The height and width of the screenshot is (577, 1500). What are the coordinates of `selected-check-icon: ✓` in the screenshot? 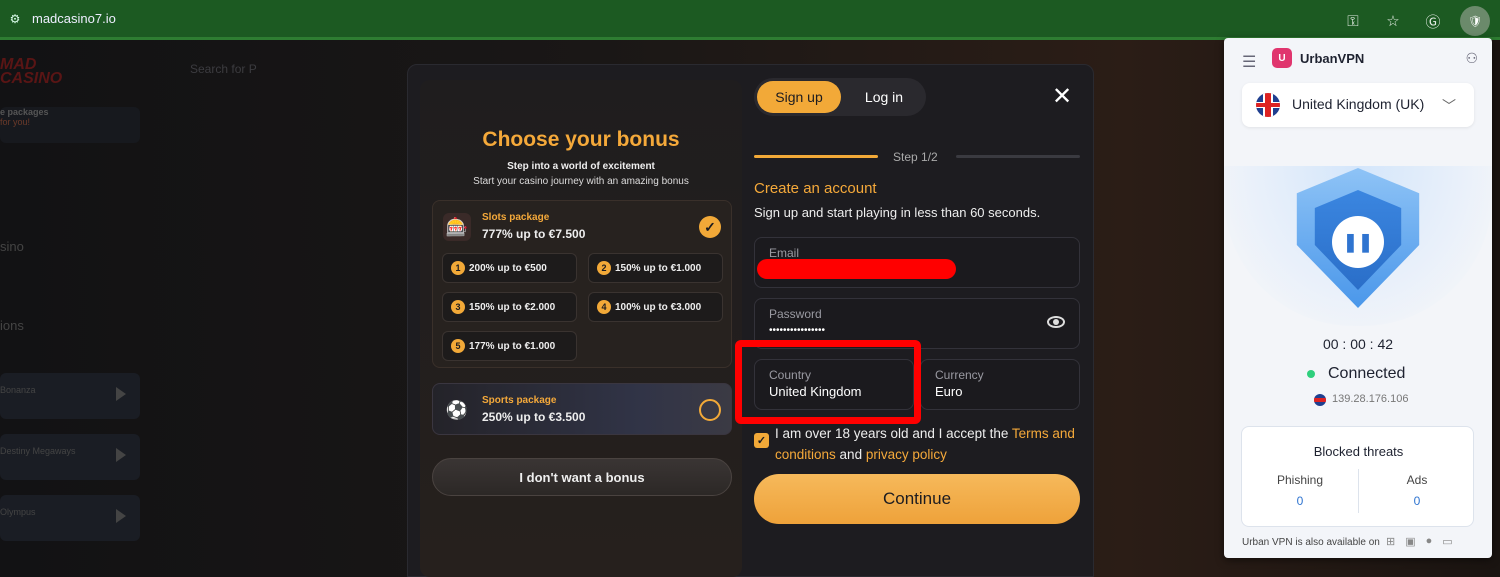 It's located at (710, 227).